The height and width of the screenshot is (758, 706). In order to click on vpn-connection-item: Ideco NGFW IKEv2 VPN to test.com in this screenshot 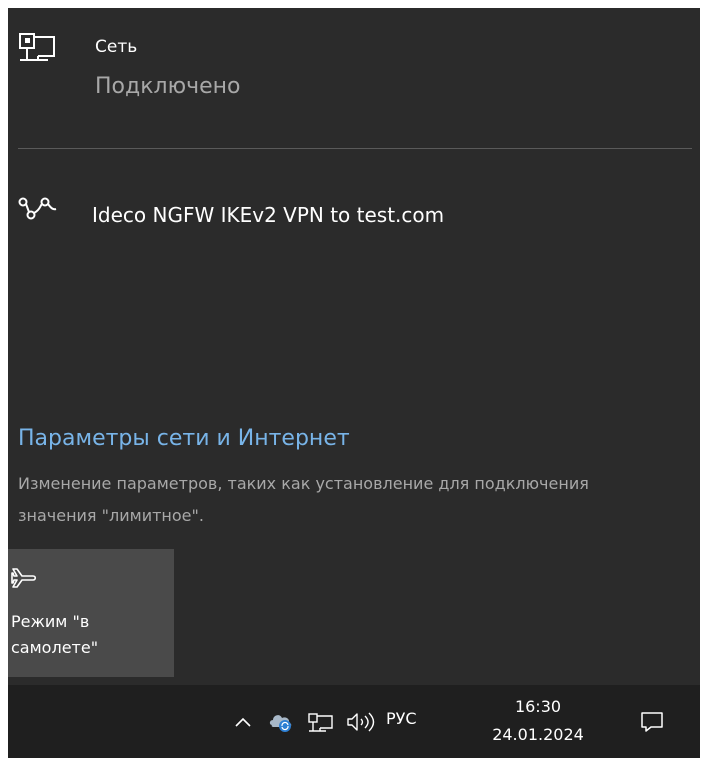, I will do `click(354, 216)`.